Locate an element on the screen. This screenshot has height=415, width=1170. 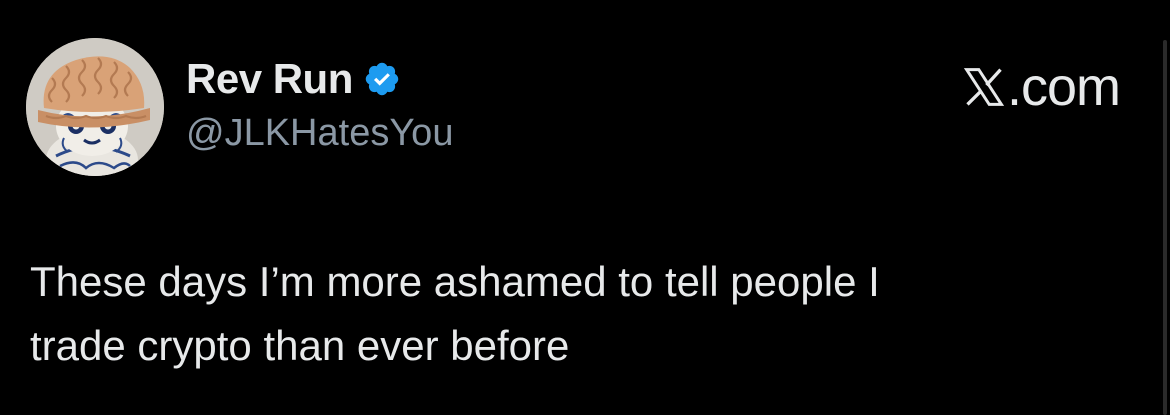
author-name-row: Rev Run is located at coordinates (293, 79).